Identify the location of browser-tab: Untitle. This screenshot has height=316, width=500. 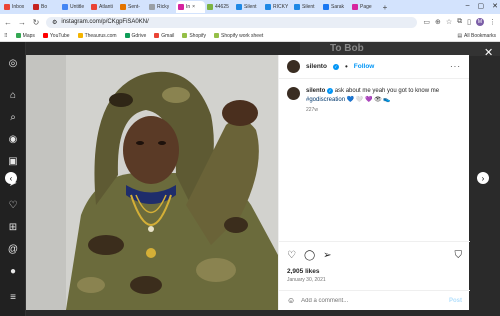
(74, 7).